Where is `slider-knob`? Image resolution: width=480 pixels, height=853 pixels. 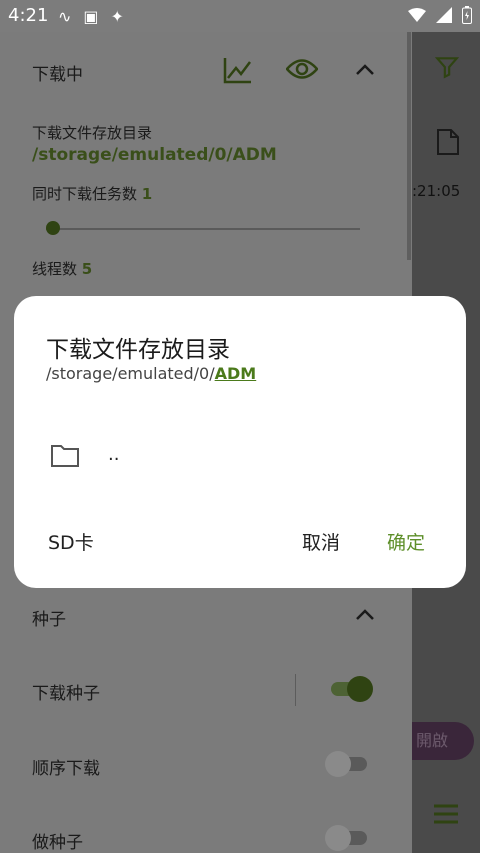 slider-knob is located at coordinates (53, 228).